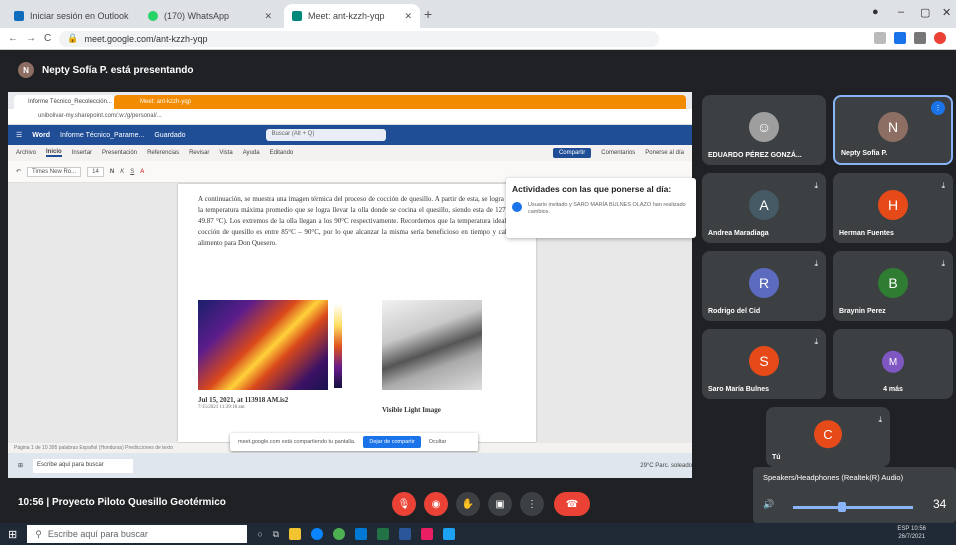 Image resolution: width=956 pixels, height=545 pixels. Describe the element at coordinates (325, 135) in the screenshot. I see `word-search: Buscar (Alt + Q)` at that location.